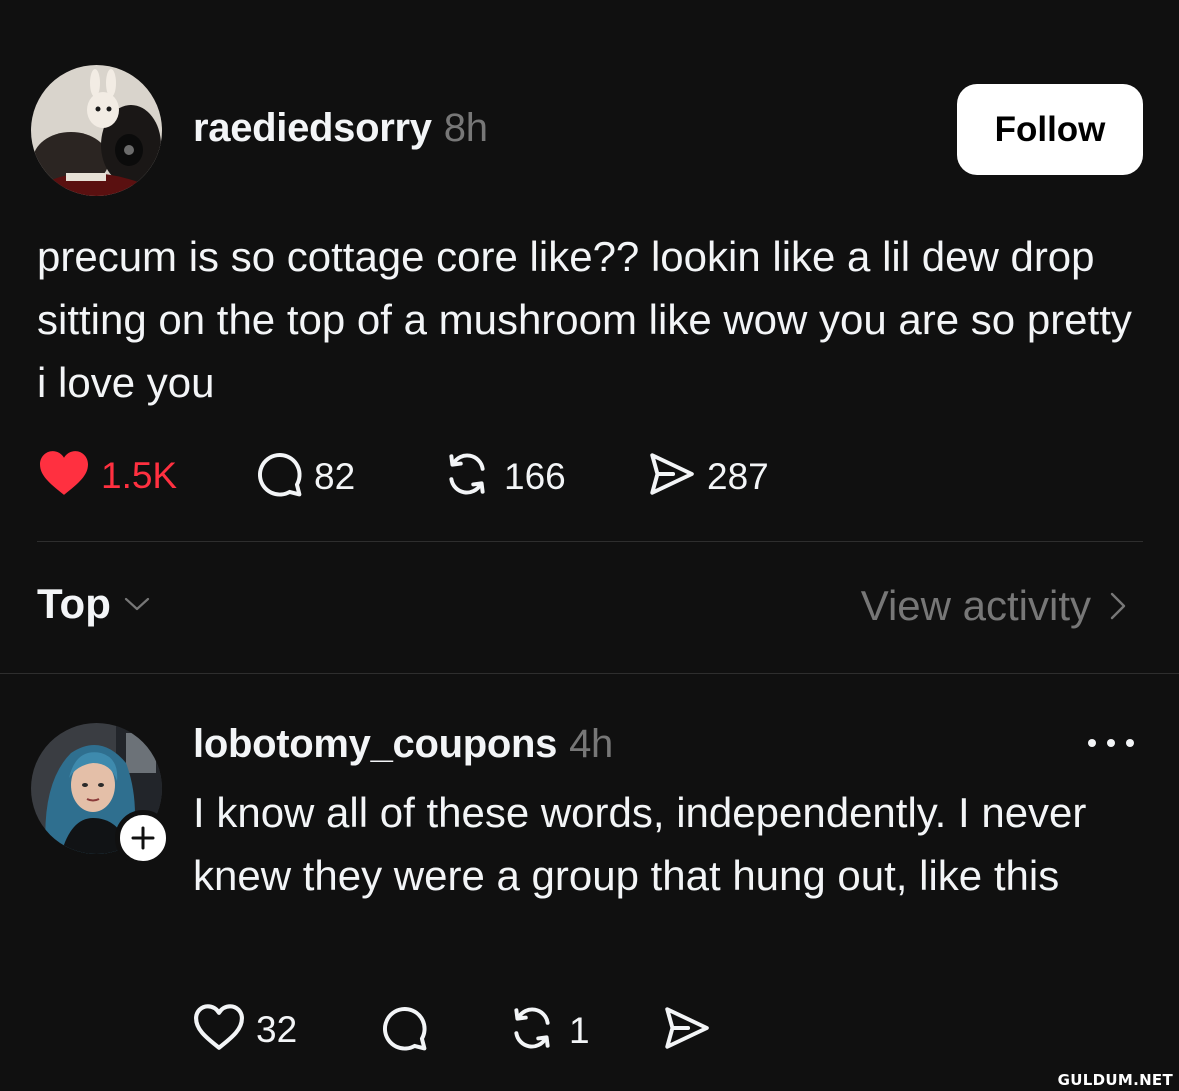 The height and width of the screenshot is (1091, 1179). Describe the element at coordinates (64, 475) in the screenshot. I see `heart-filled-icon` at that location.